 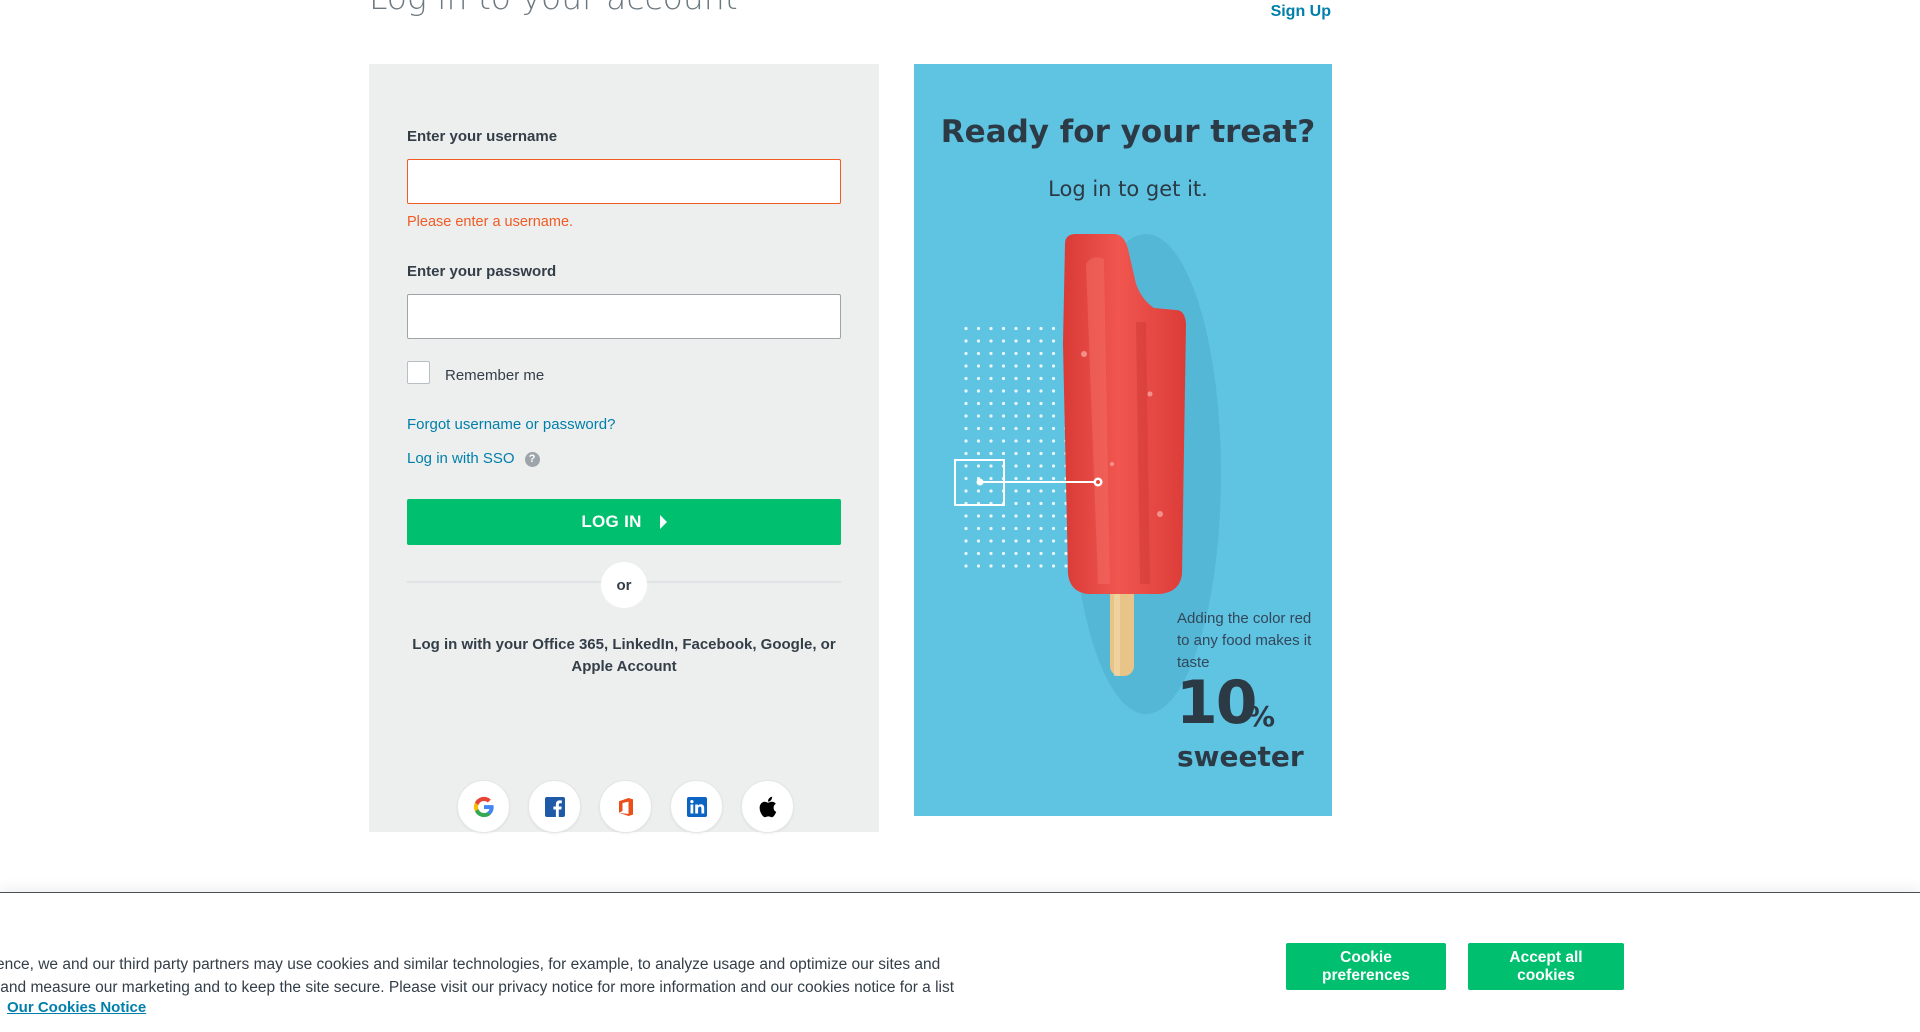 I want to click on username-error: Please enter a username., so click(x=490, y=222).